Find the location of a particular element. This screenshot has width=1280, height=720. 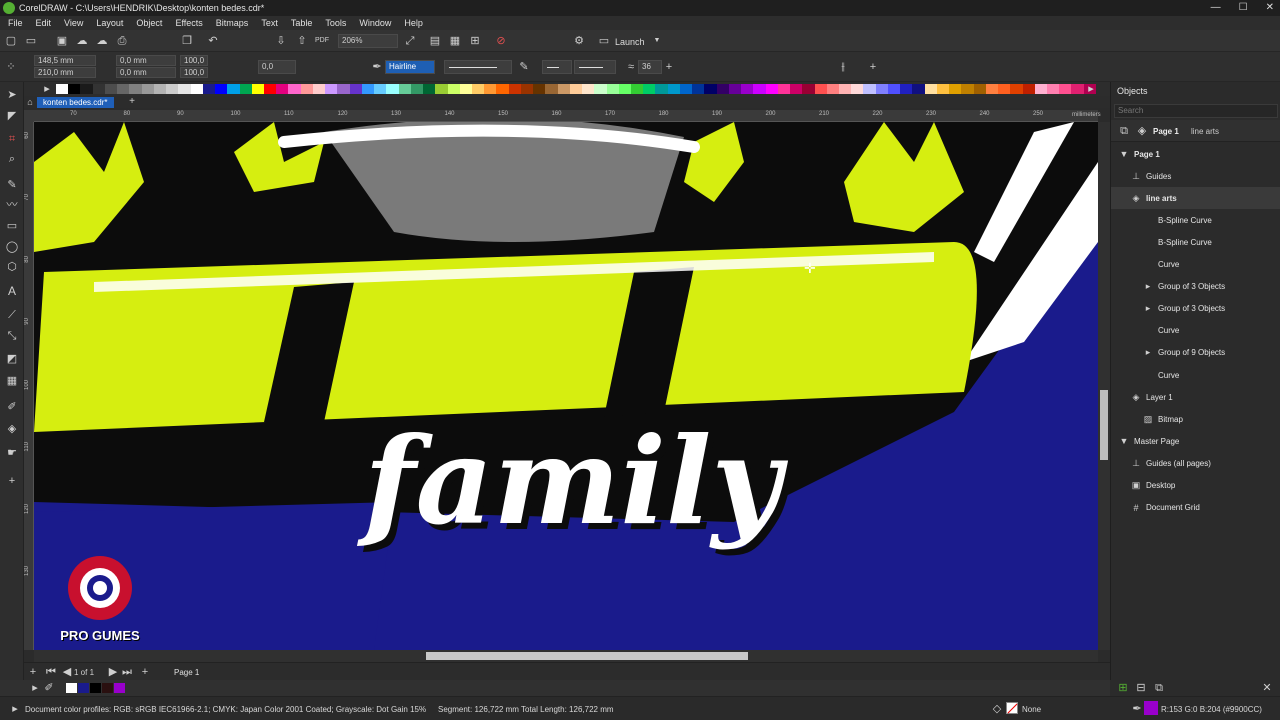

new-sublayer-icon: ⧉ is located at coordinates (1159, 688).